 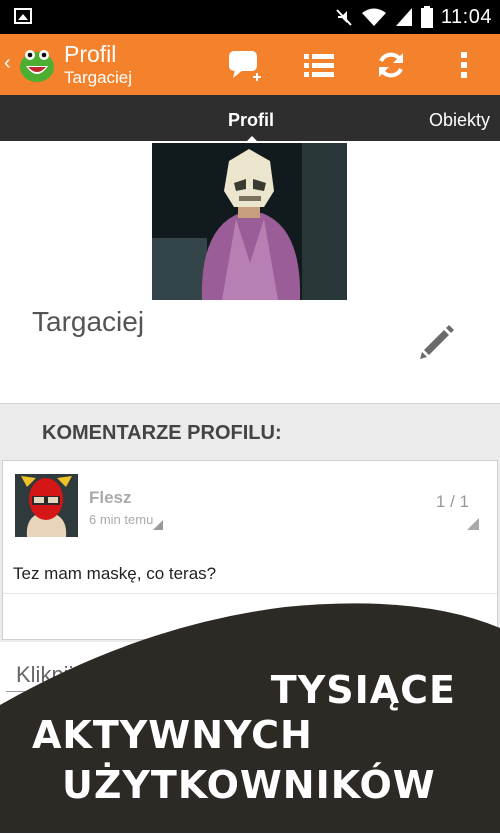 I want to click on battery-icon, so click(x=426, y=17).